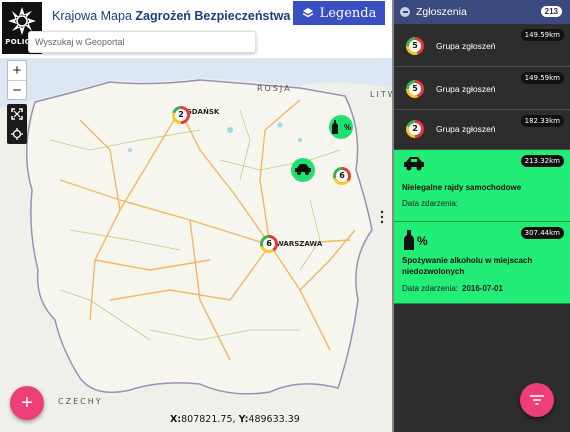 The image size is (570, 432). I want to click on fullscreen-icon, so click(17, 114).